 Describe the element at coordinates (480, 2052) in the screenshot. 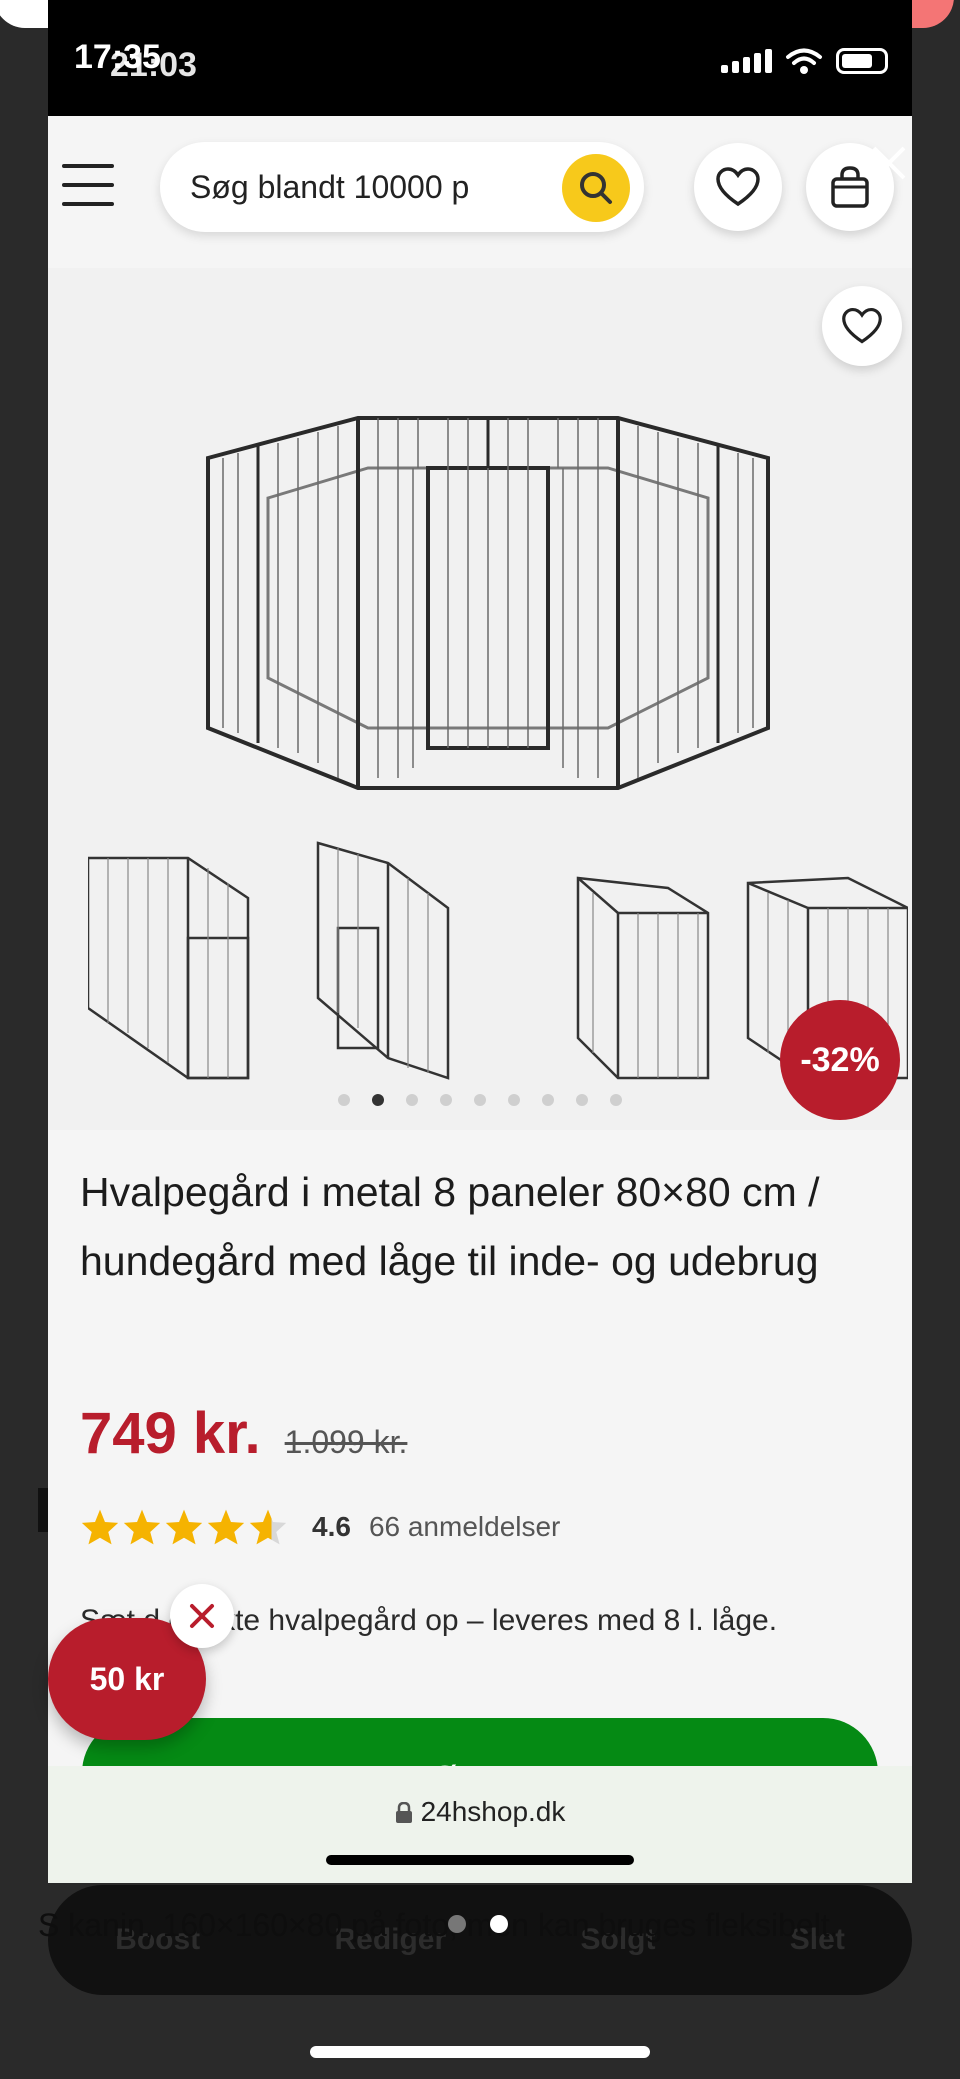

I see `home-indicator` at that location.